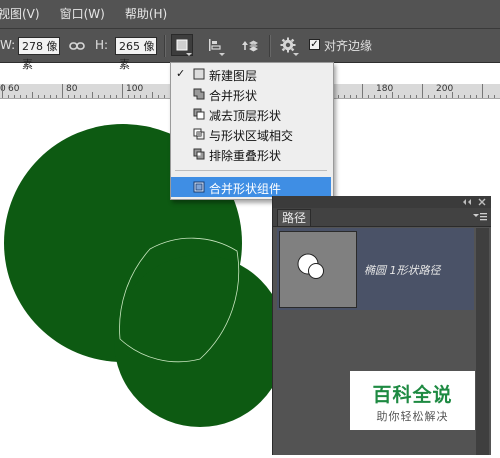  What do you see at coordinates (233, 96) in the screenshot?
I see `menu-item-label: 合并形状` at bounding box center [233, 96].